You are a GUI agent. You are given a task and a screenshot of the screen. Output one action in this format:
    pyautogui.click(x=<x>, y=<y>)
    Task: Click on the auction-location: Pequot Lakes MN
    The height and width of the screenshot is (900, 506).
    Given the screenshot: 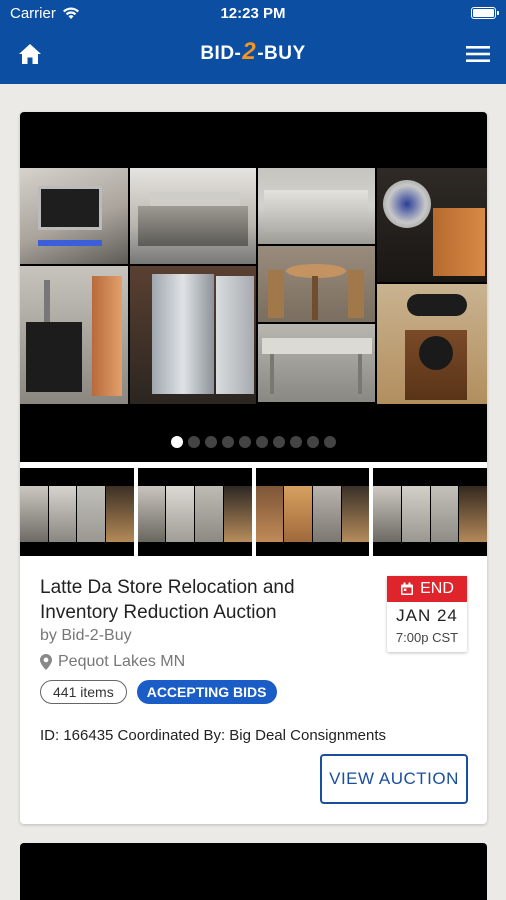 What is the action you would take?
    pyautogui.click(x=112, y=662)
    